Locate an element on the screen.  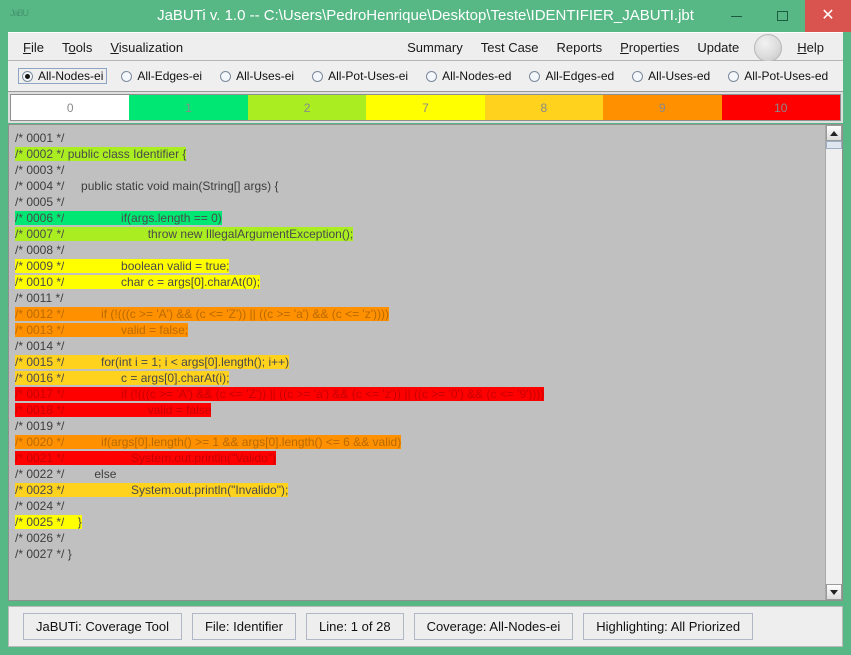
menu-item-help: Help is located at coordinates (810, 47).